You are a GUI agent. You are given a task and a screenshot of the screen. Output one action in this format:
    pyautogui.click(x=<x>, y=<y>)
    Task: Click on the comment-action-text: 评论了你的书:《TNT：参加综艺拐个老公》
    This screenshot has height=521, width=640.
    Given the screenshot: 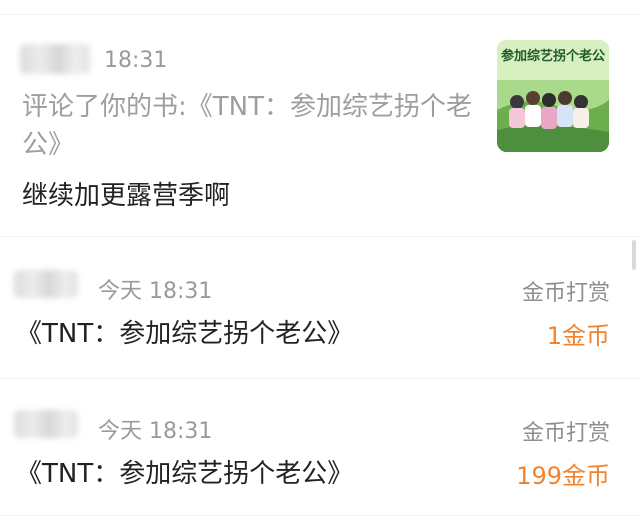 What is the action you would take?
    pyautogui.click(x=247, y=126)
    